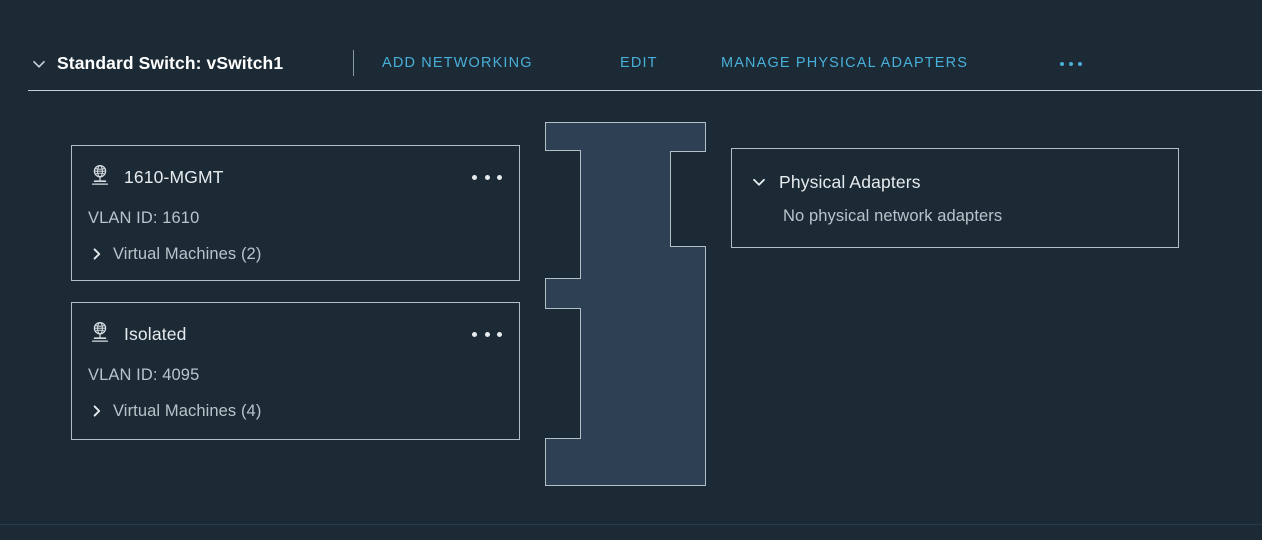 This screenshot has width=1262, height=540. Describe the element at coordinates (850, 182) in the screenshot. I see `physical-adapters-title: Physical Adapters` at that location.